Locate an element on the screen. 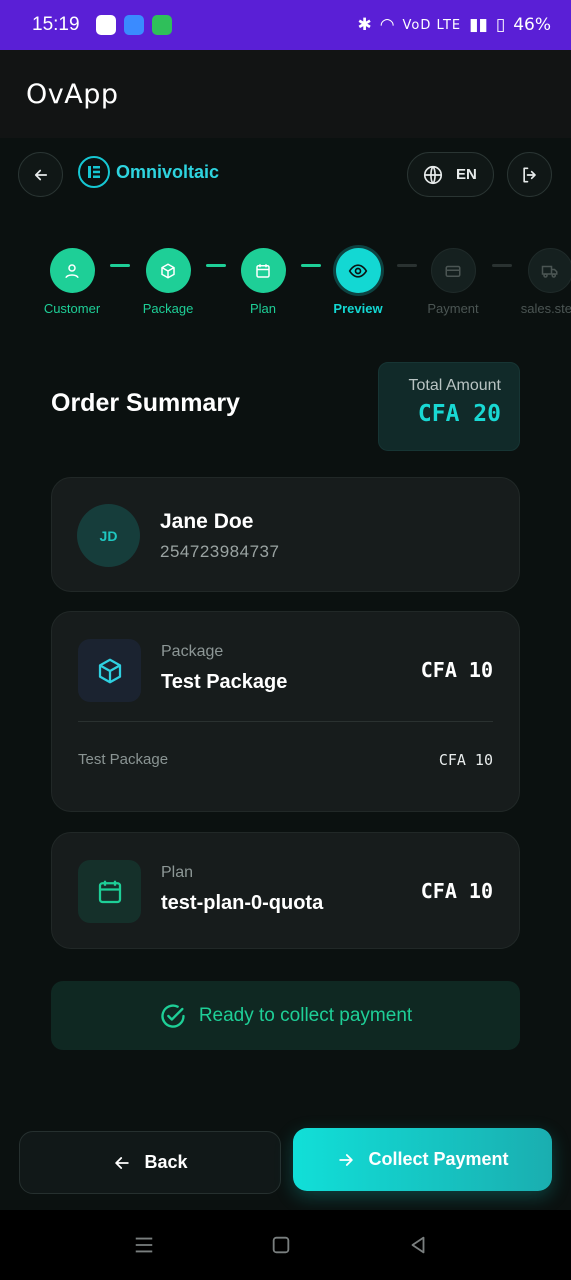  collect-payment-label: Collect Payment is located at coordinates (438, 1159).